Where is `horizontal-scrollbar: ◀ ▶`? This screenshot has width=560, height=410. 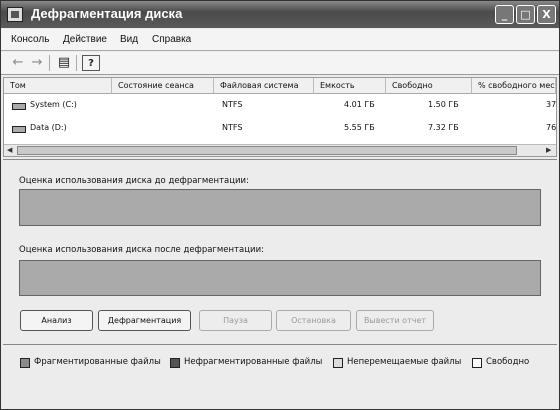 horizontal-scrollbar: ◀ ▶ is located at coordinates (280, 150).